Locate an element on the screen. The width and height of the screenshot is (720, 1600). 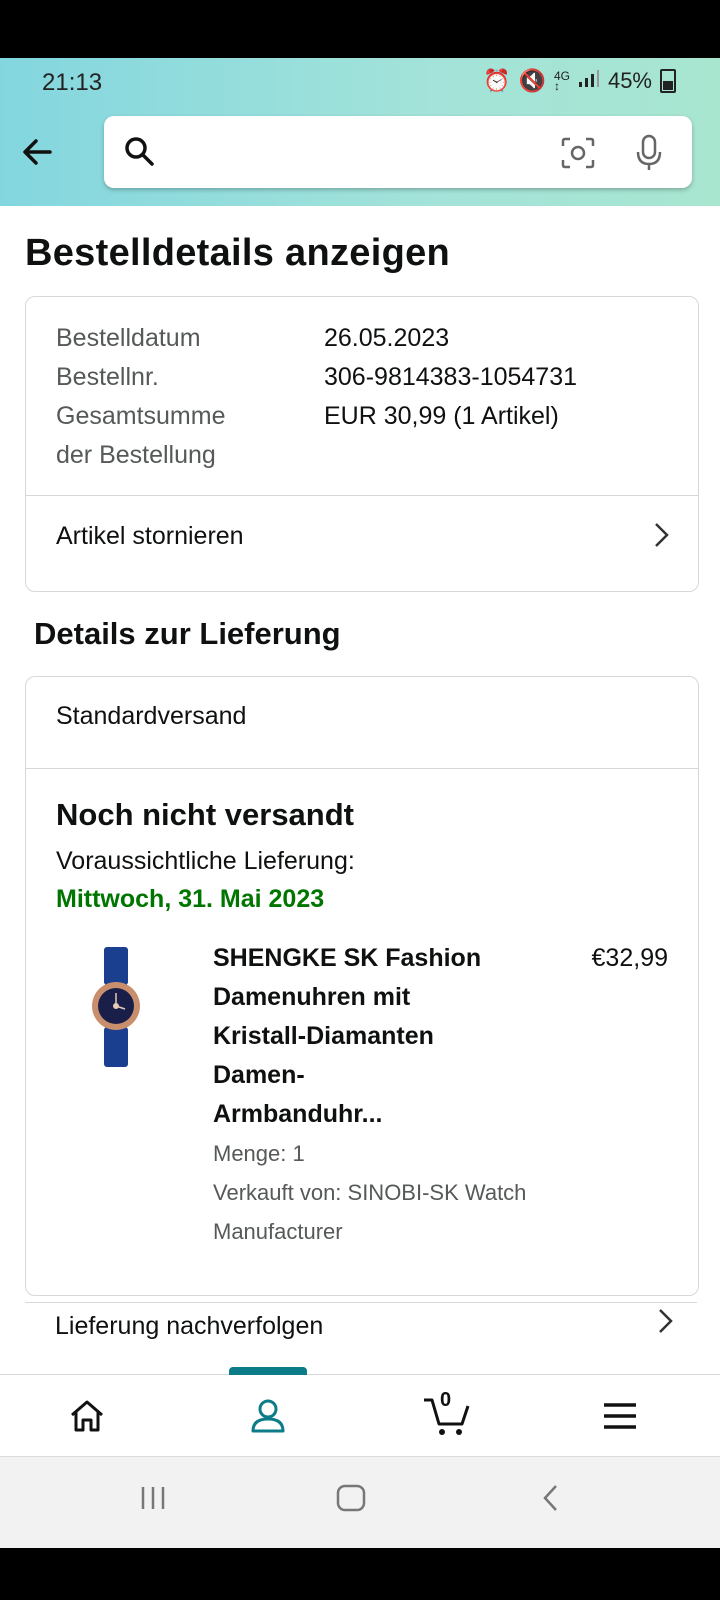
track-delivery-link: Lieferung nachverfolgen is located at coordinates (189, 1326).